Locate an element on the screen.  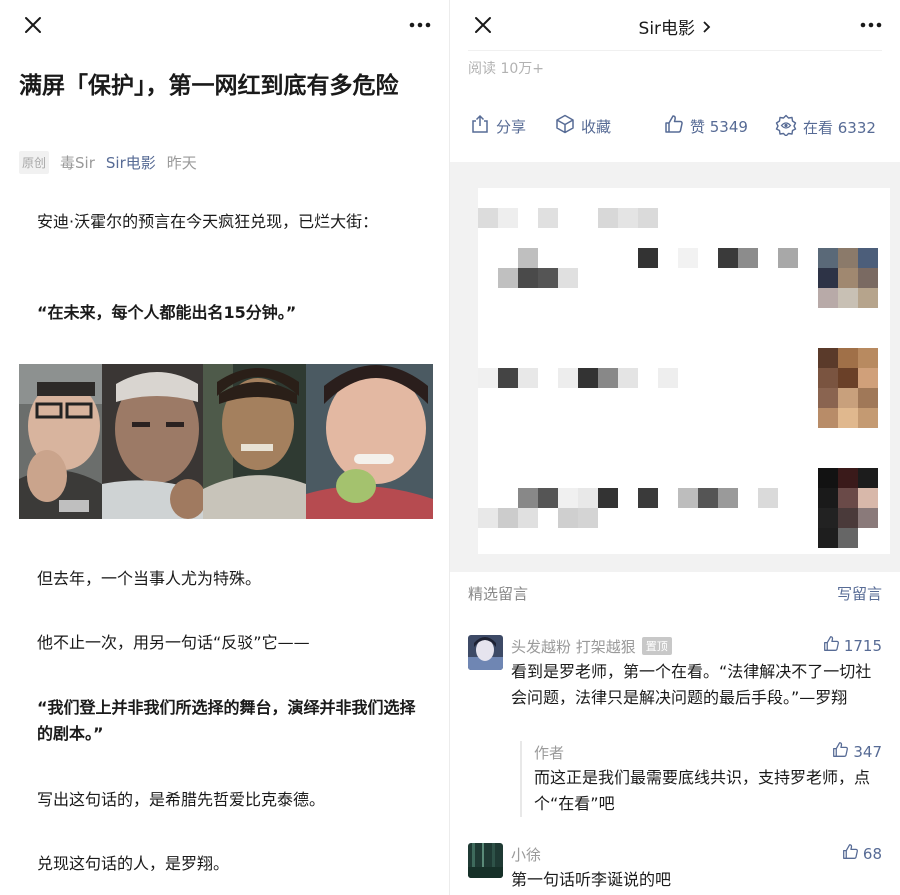
comment-author-row: 小徐 is located at coordinates (696, 854).